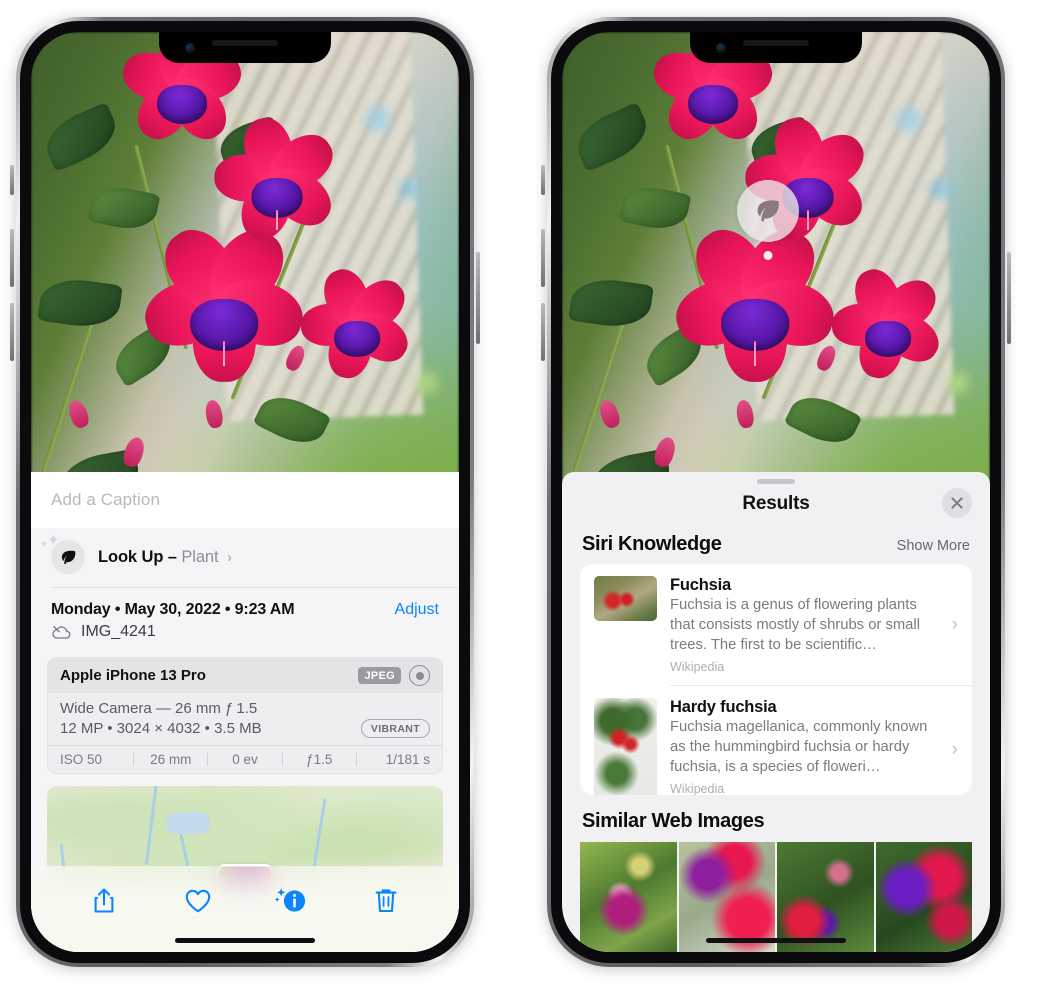 The image size is (1055, 985). I want to click on share-icon, so click(104, 900).